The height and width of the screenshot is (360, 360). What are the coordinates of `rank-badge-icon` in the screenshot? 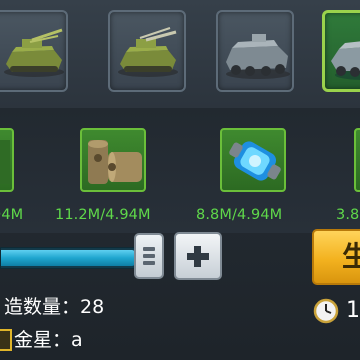 It's located at (6, 340).